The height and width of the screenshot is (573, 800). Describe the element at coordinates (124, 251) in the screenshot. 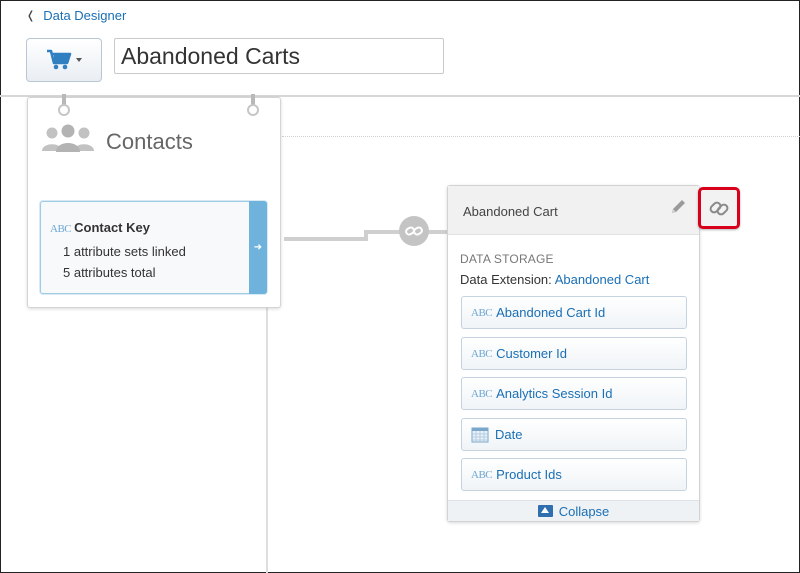

I see `linked-sets-text: 1 attribute sets linked` at that location.